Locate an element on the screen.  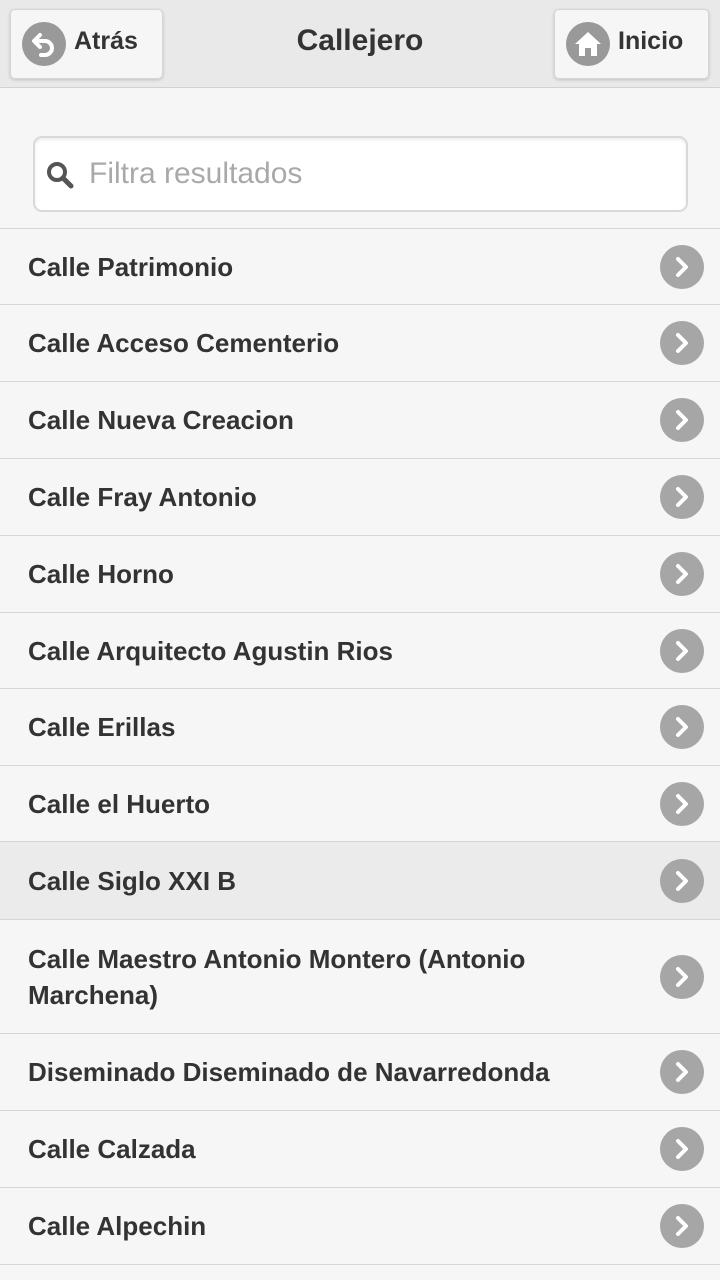
list-item-label: Calle Horno is located at coordinates (101, 574).